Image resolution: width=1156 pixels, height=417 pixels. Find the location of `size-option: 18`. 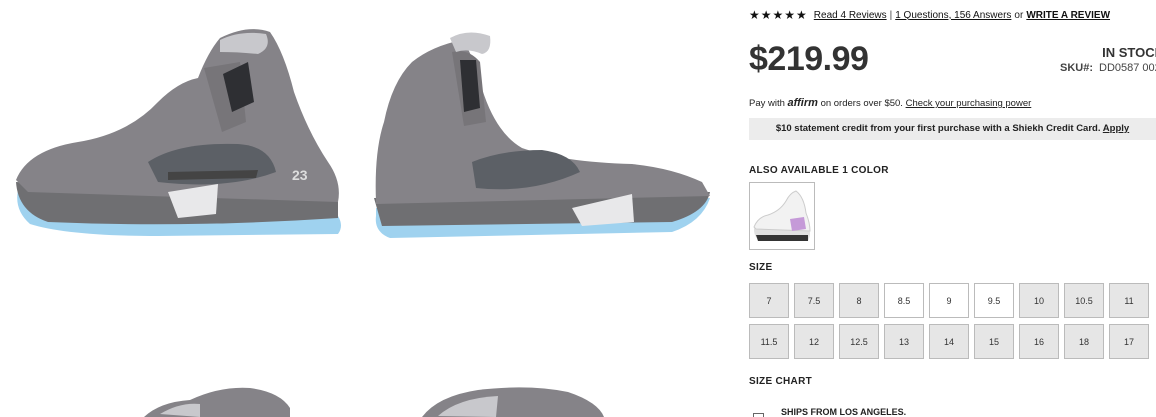

size-option: 18 is located at coordinates (1084, 341).